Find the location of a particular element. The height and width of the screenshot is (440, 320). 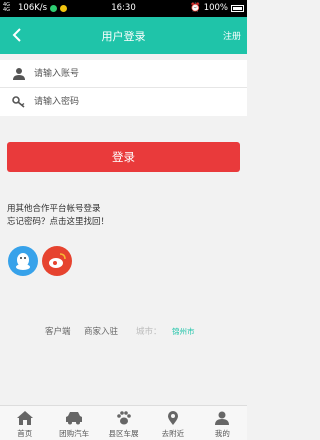

tab-county-car-show: 县区车展 is located at coordinates (123, 423).